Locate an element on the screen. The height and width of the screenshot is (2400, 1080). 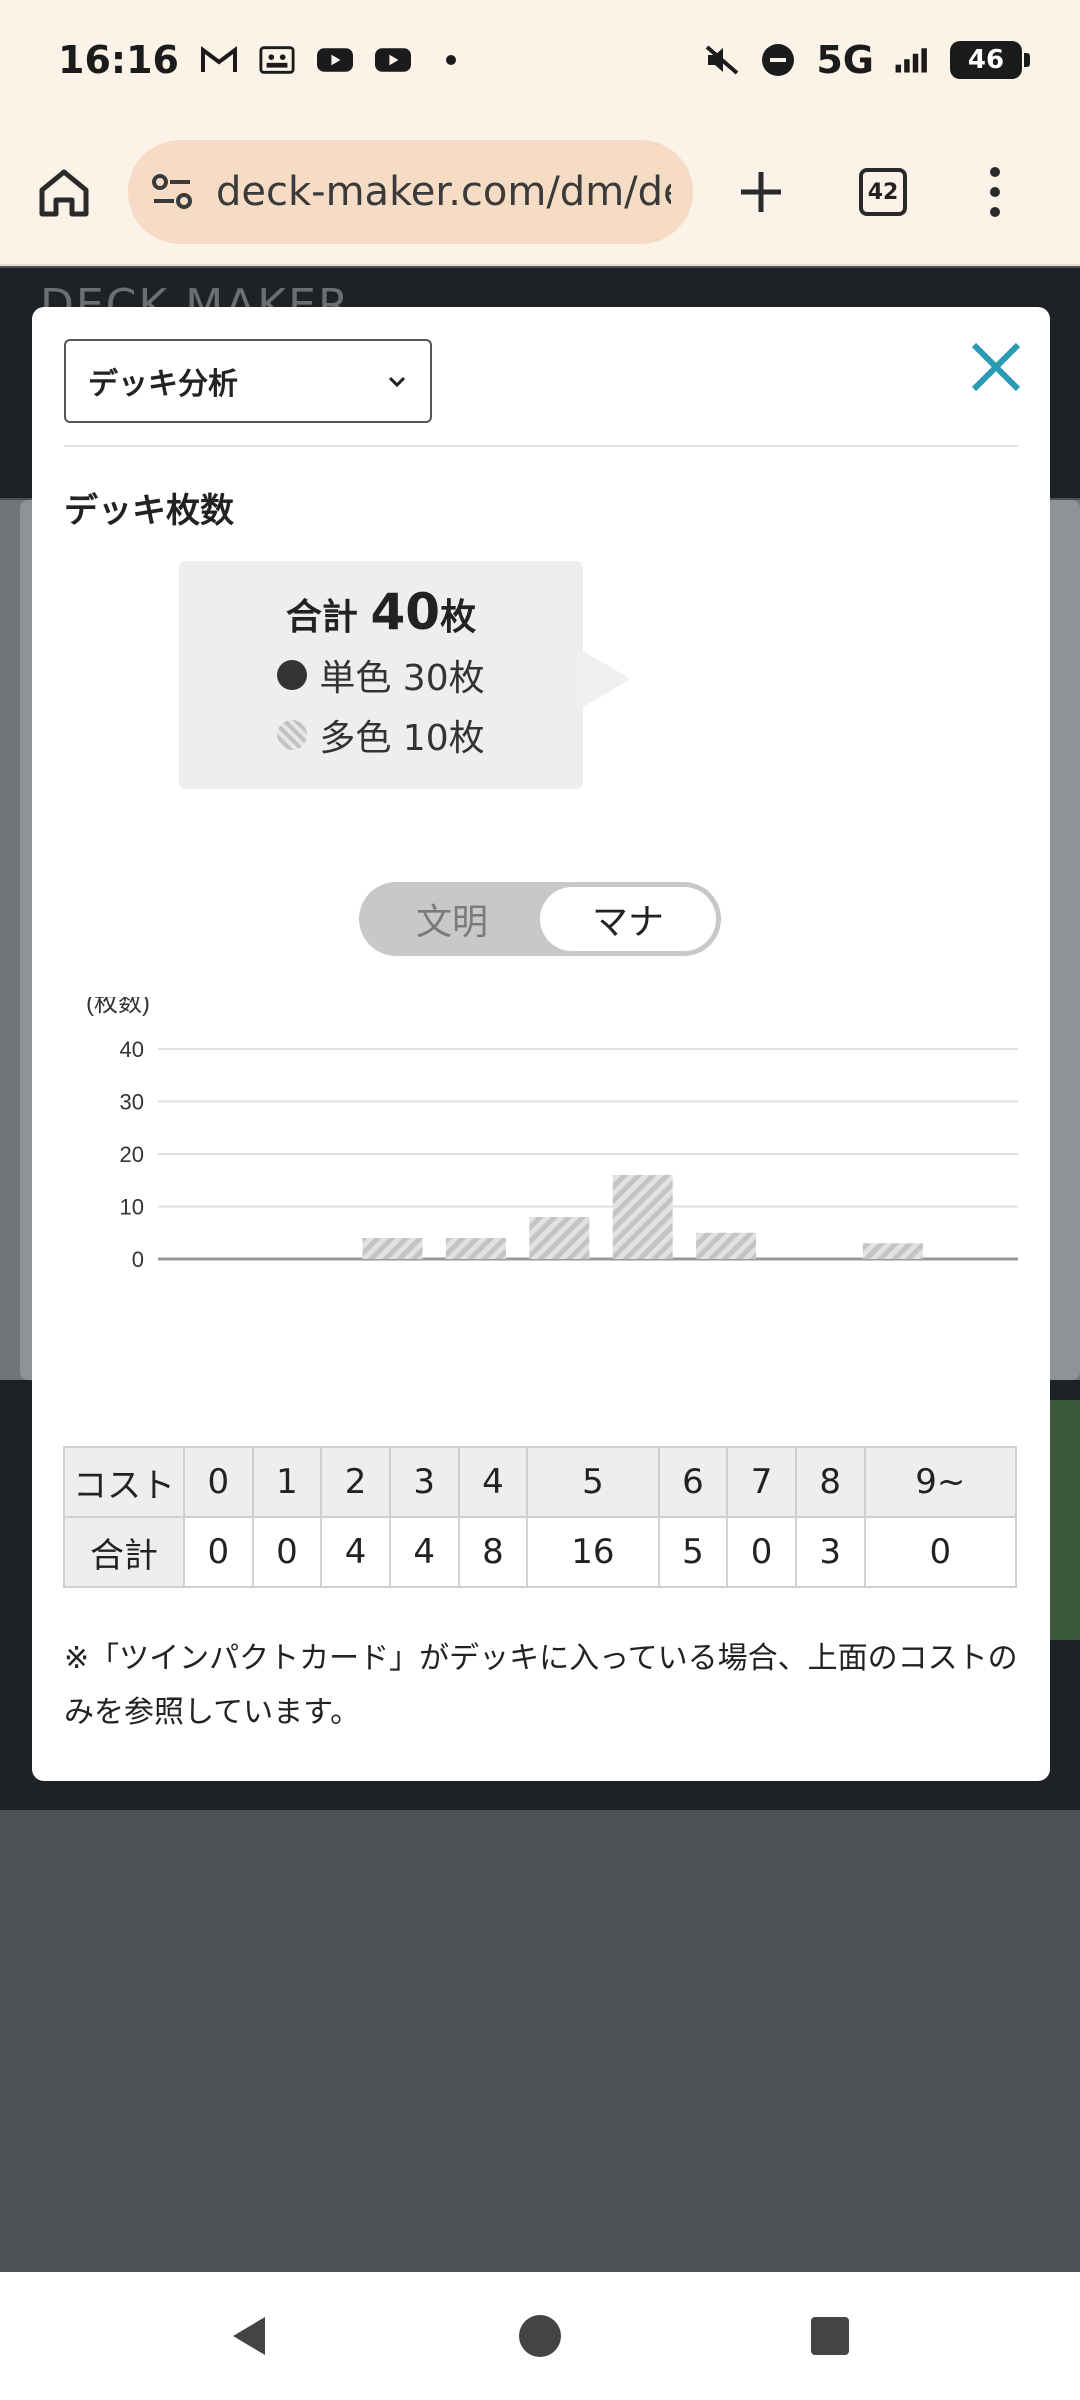
battery-level: 46 is located at coordinates (986, 60).